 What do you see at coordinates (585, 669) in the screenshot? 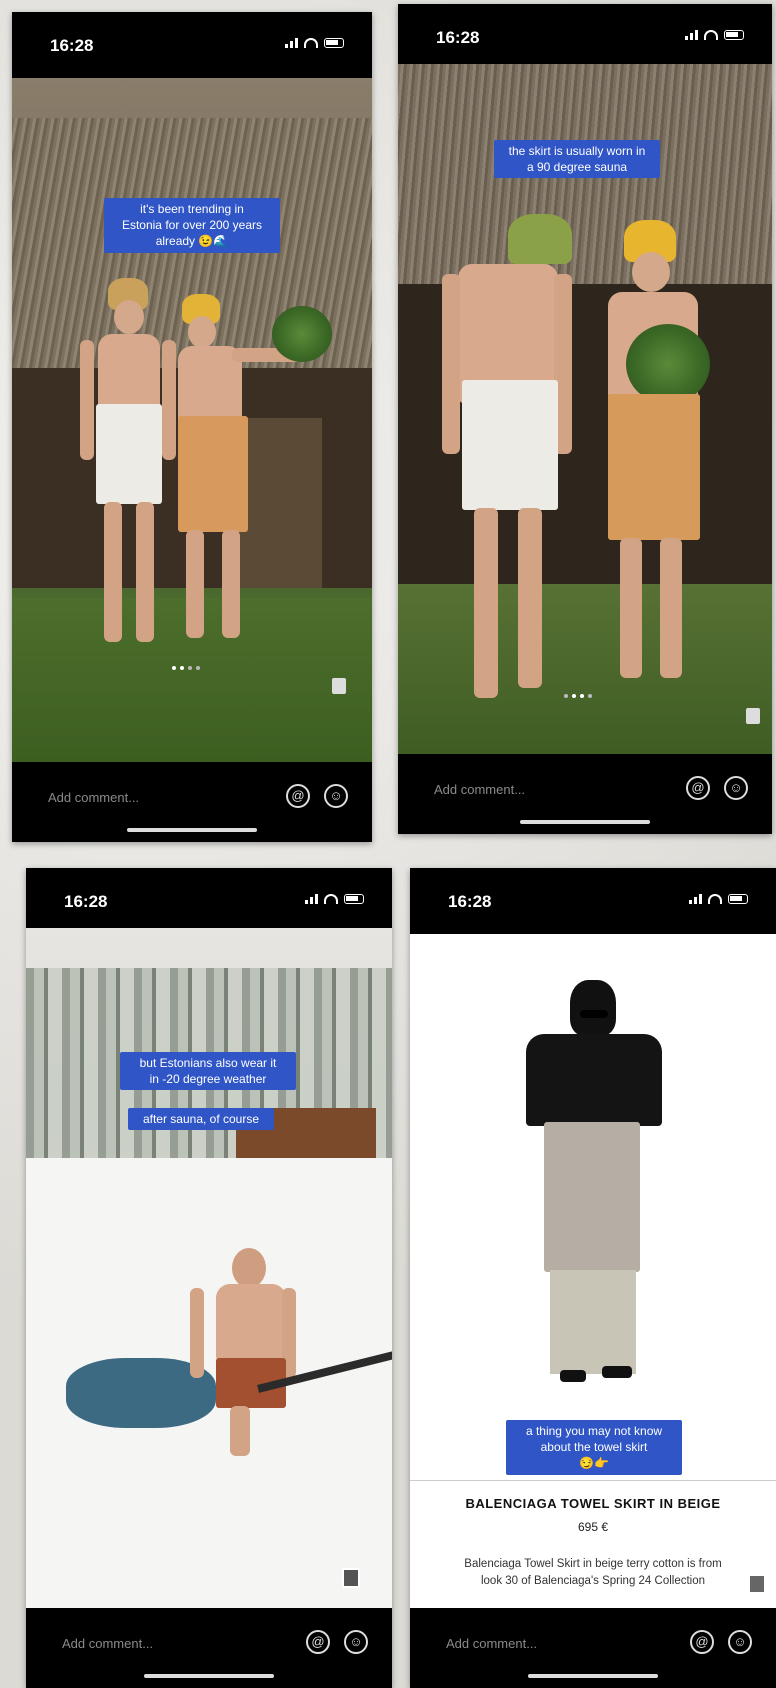
I see `grass` at bounding box center [585, 669].